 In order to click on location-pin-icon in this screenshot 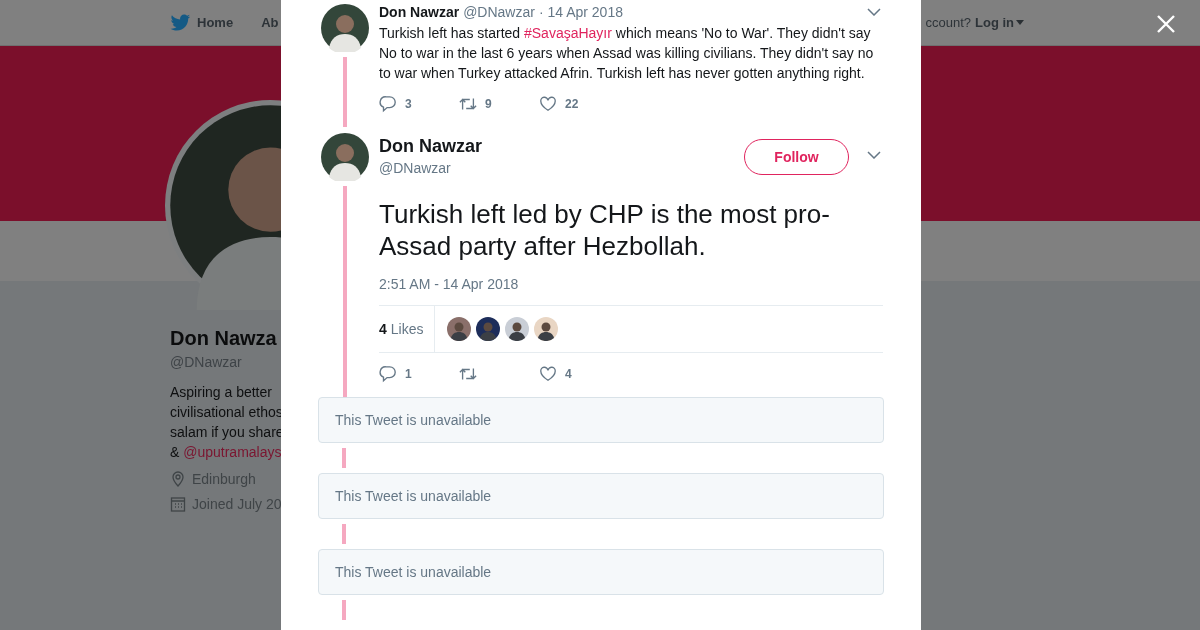, I will do `click(178, 479)`.